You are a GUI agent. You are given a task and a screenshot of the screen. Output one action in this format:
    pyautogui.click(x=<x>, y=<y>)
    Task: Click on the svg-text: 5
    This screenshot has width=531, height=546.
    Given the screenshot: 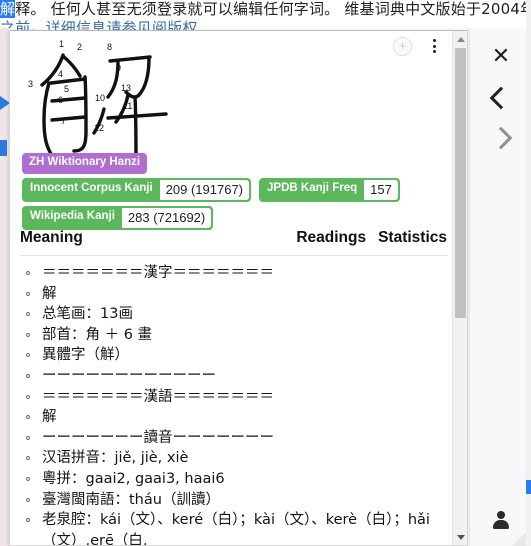 What is the action you would take?
    pyautogui.click(x=66, y=89)
    